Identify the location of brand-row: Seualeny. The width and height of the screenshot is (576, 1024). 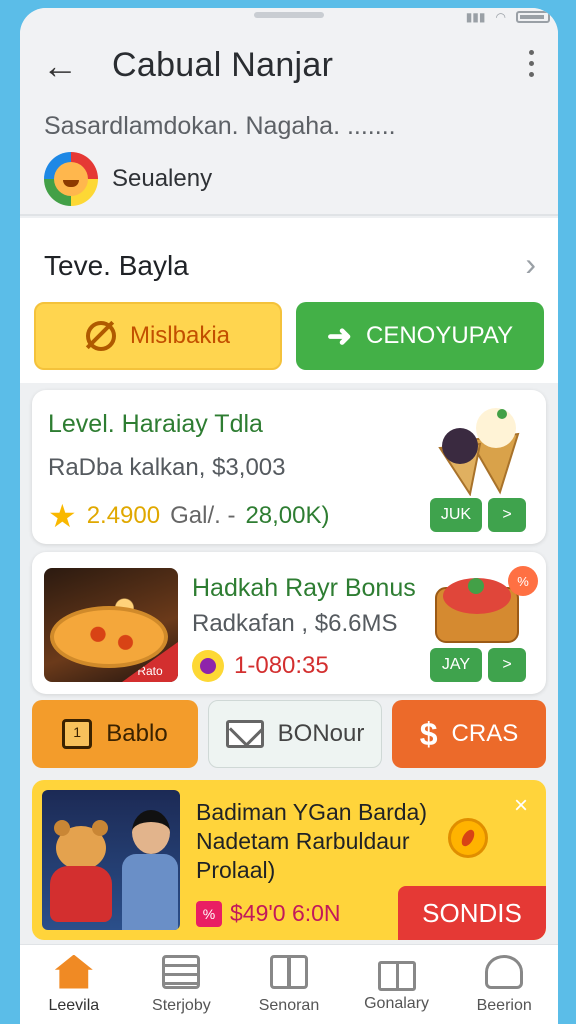
(128, 179).